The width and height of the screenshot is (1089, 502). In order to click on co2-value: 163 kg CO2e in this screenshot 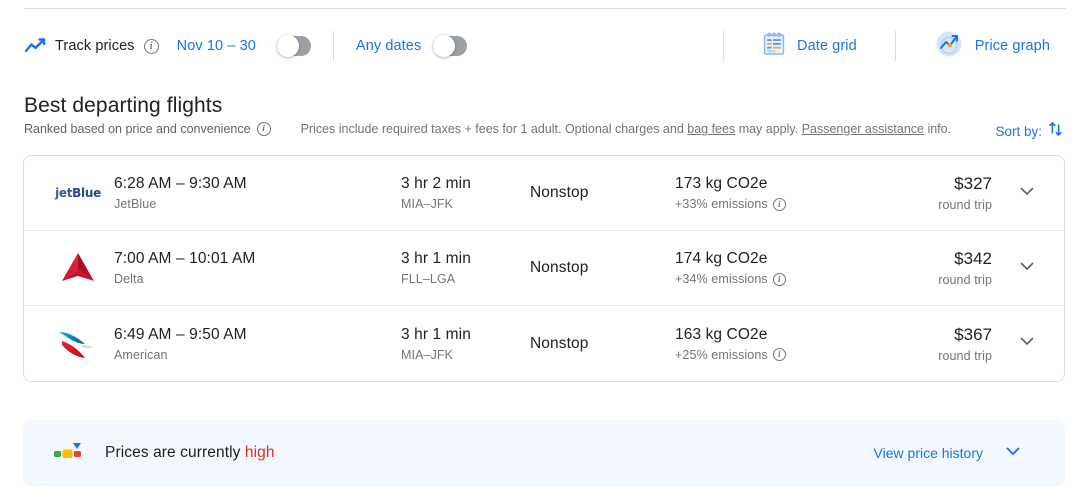, I will do `click(721, 334)`.